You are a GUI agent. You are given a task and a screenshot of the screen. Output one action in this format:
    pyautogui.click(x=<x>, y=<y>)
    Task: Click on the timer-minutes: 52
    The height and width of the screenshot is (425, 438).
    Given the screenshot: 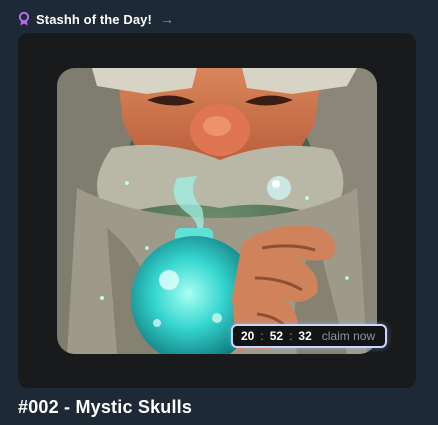 What is the action you would take?
    pyautogui.click(x=276, y=336)
    